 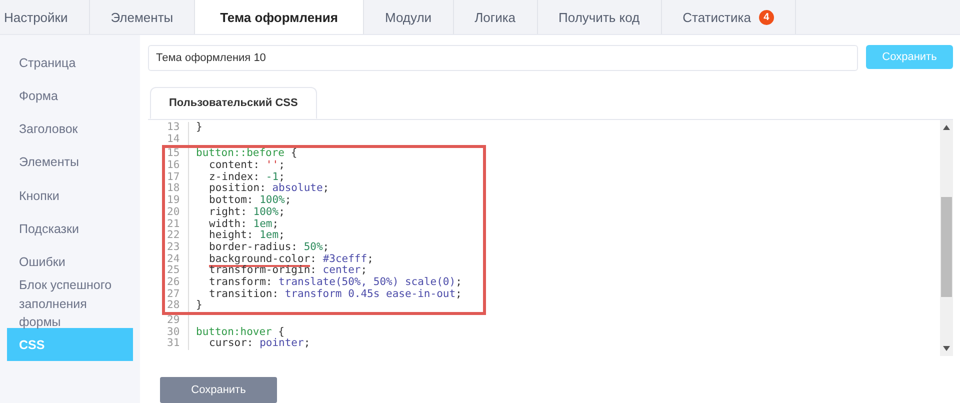 What do you see at coordinates (246, 177) in the screenshot?
I see `code-line: z-index: -1;` at bounding box center [246, 177].